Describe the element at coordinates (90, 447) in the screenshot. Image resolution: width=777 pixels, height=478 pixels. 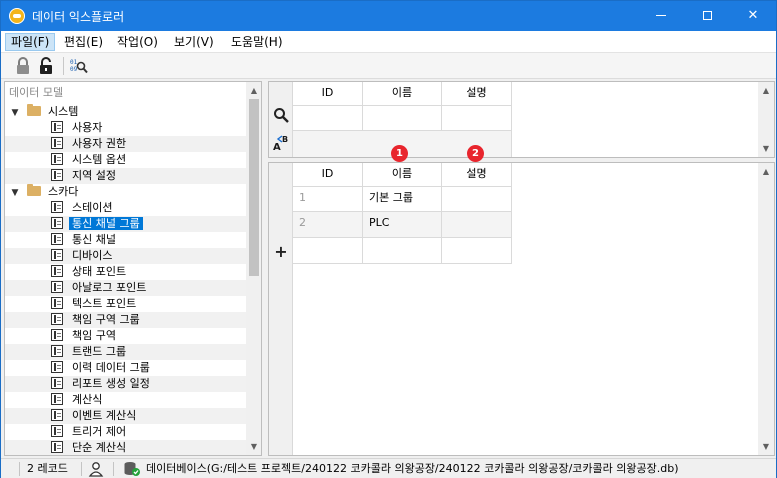
I see `tree-item: 단순 계산식` at that location.